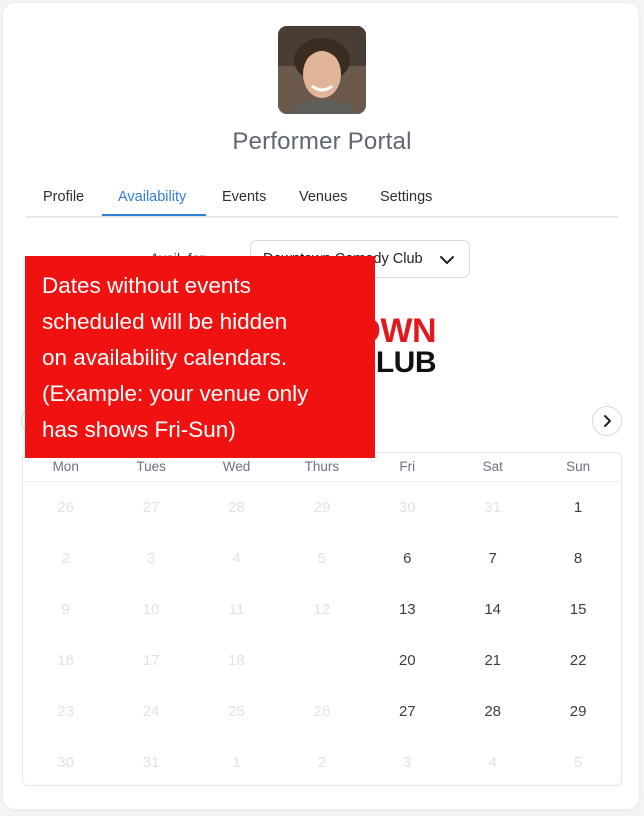  What do you see at coordinates (236, 660) in the screenshot?
I see `calendar-day-disabled: 18` at bounding box center [236, 660].